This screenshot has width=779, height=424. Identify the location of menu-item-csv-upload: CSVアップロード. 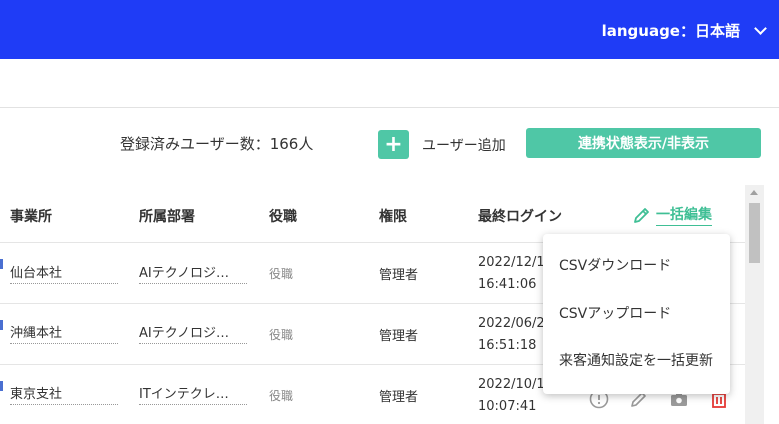
(615, 313).